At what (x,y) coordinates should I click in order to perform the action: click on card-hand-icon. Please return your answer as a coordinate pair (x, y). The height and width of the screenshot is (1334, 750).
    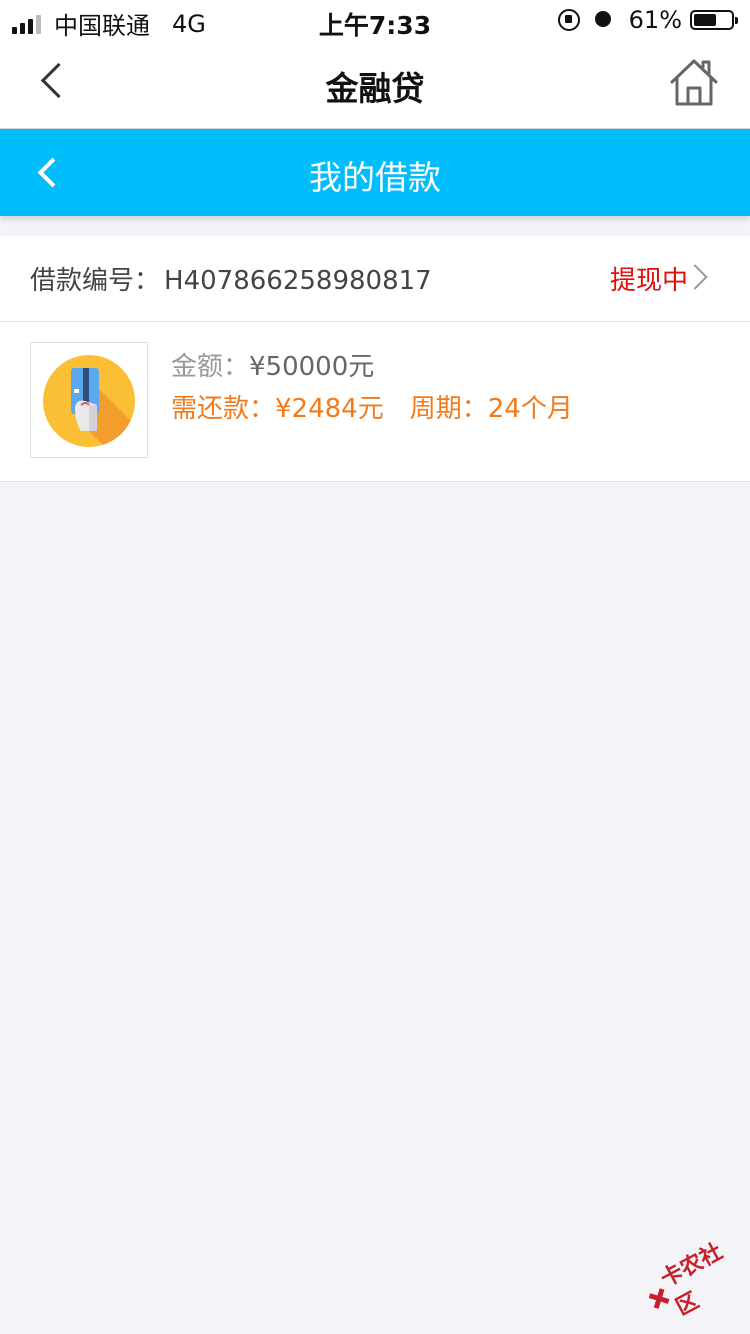
    Looking at the image, I should click on (89, 401).